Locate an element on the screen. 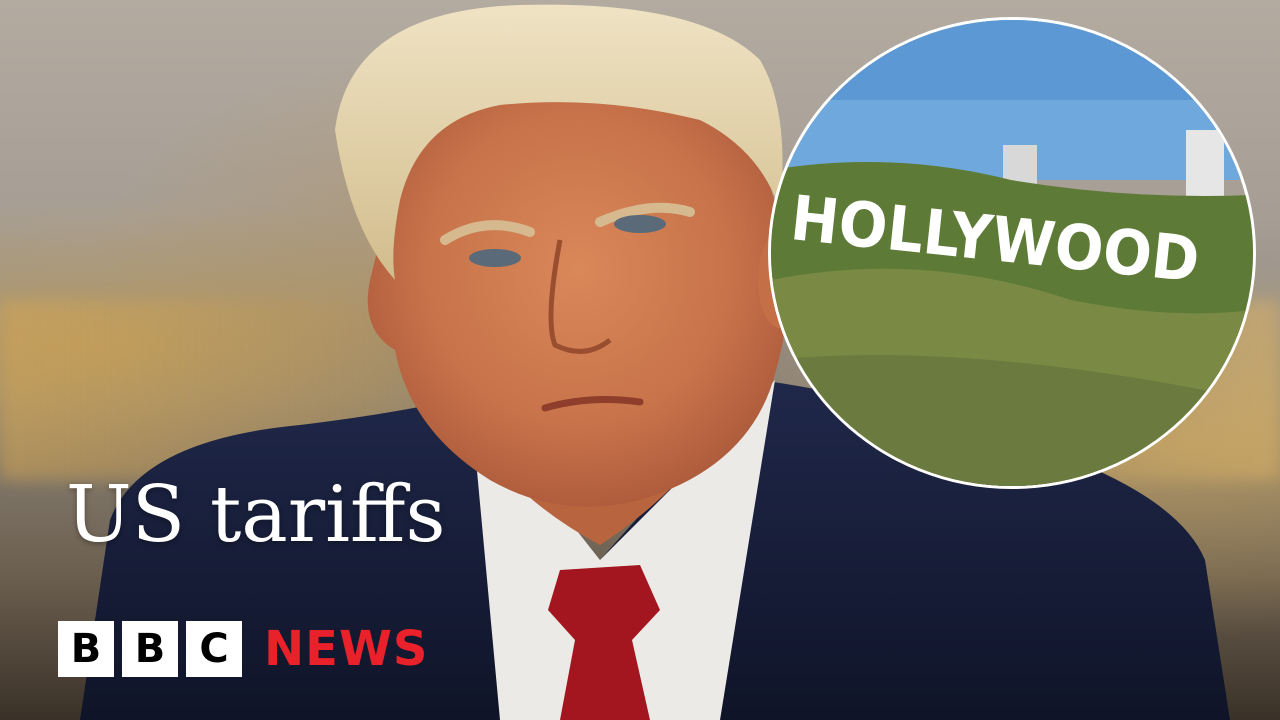 Image resolution: width=1280 pixels, height=720 pixels. bbc-letter-c: C is located at coordinates (214, 649).